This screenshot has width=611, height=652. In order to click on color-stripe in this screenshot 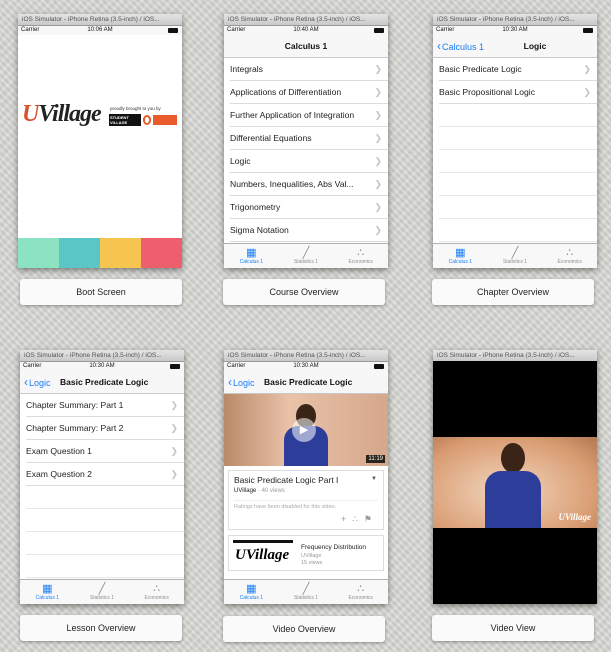, I will do `click(100, 253)`.